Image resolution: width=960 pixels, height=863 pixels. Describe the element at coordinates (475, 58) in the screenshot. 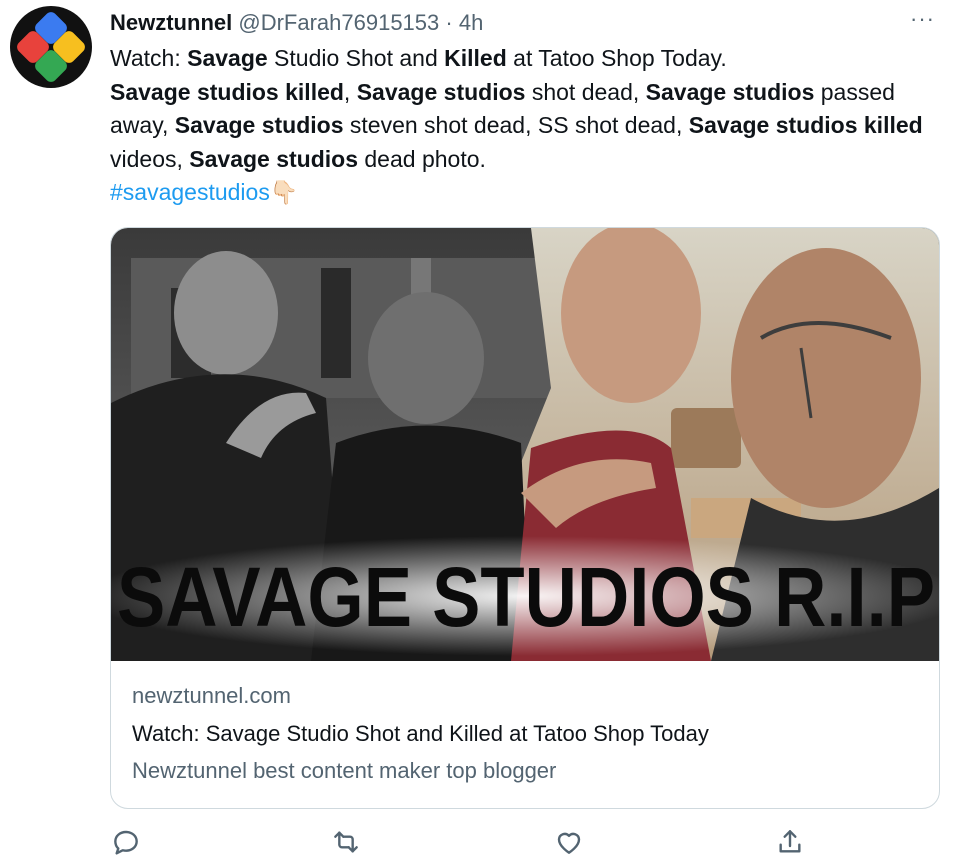

I see `text-segment-bold: Killed` at that location.